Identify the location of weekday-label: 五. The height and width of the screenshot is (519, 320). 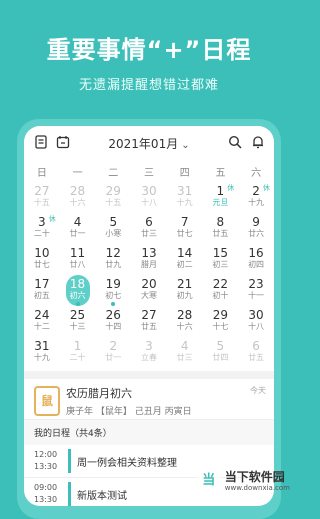
(220, 173).